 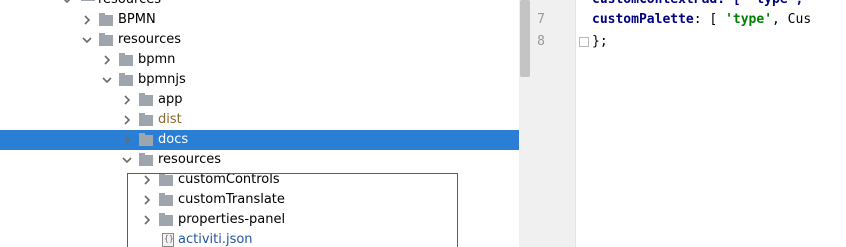 What do you see at coordinates (265, 20) in the screenshot?
I see `tree-row: BPMN` at bounding box center [265, 20].